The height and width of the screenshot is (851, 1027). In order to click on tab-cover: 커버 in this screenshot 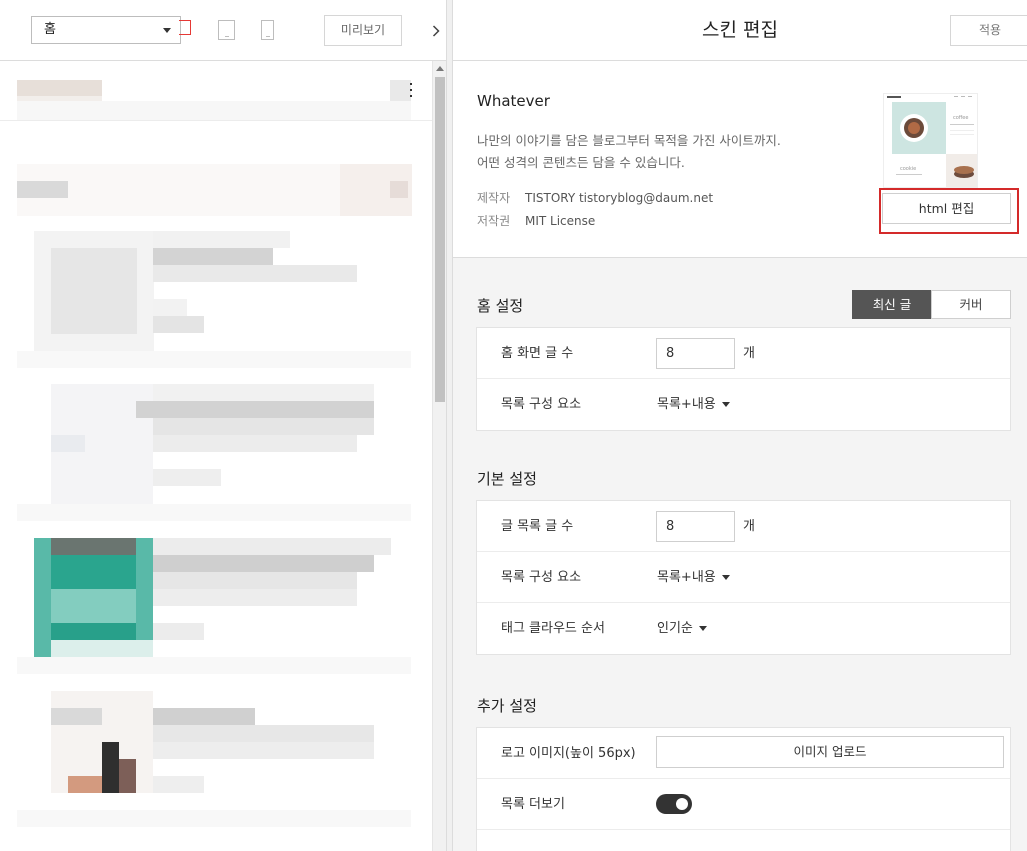, I will do `click(971, 304)`.